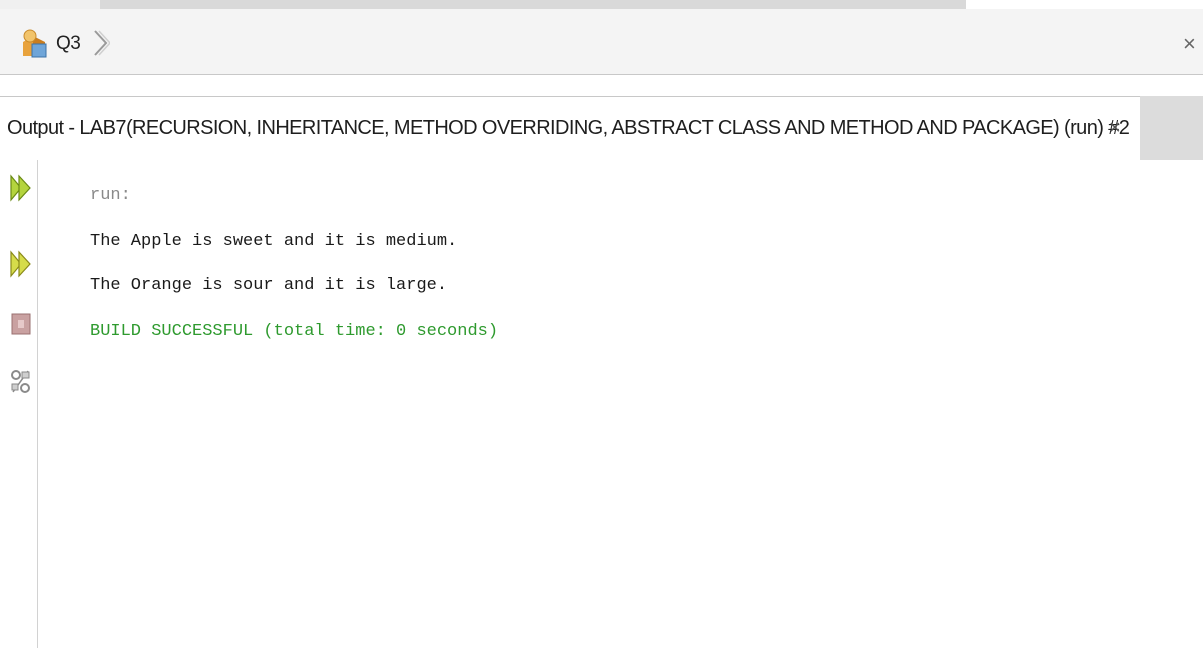 The height and width of the screenshot is (648, 1203). I want to click on breadcrumb: Q3 ×, so click(601, 42).